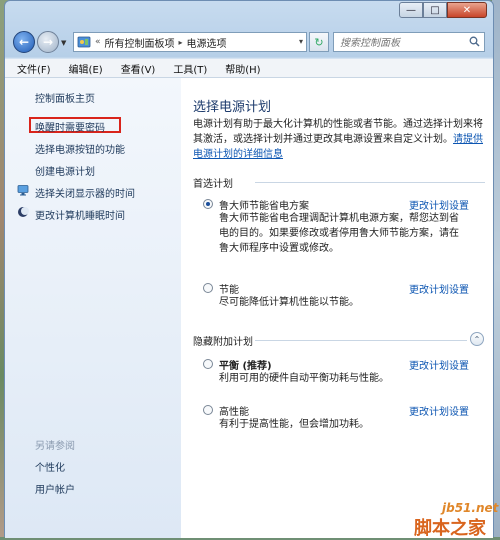  I want to click on search-box, so click(409, 42).